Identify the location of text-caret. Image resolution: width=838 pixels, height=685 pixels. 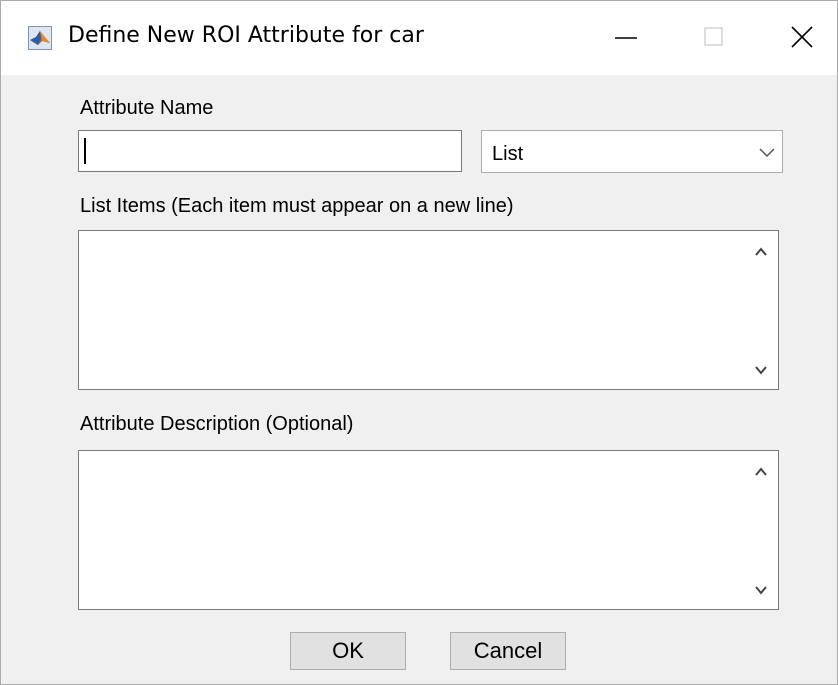
(85, 151).